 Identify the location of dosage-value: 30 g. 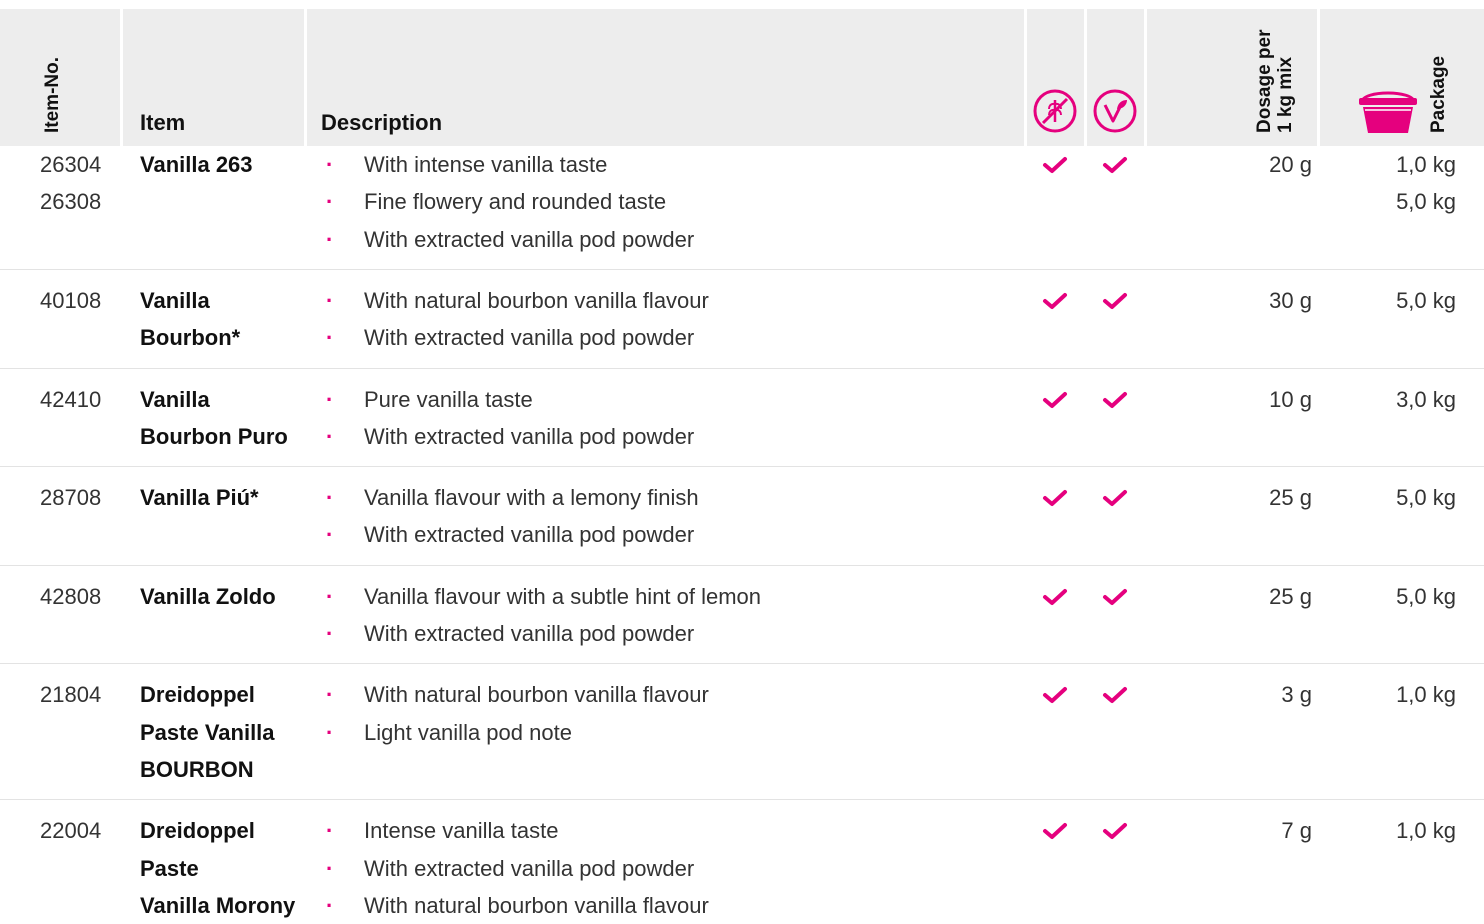
(1290, 300).